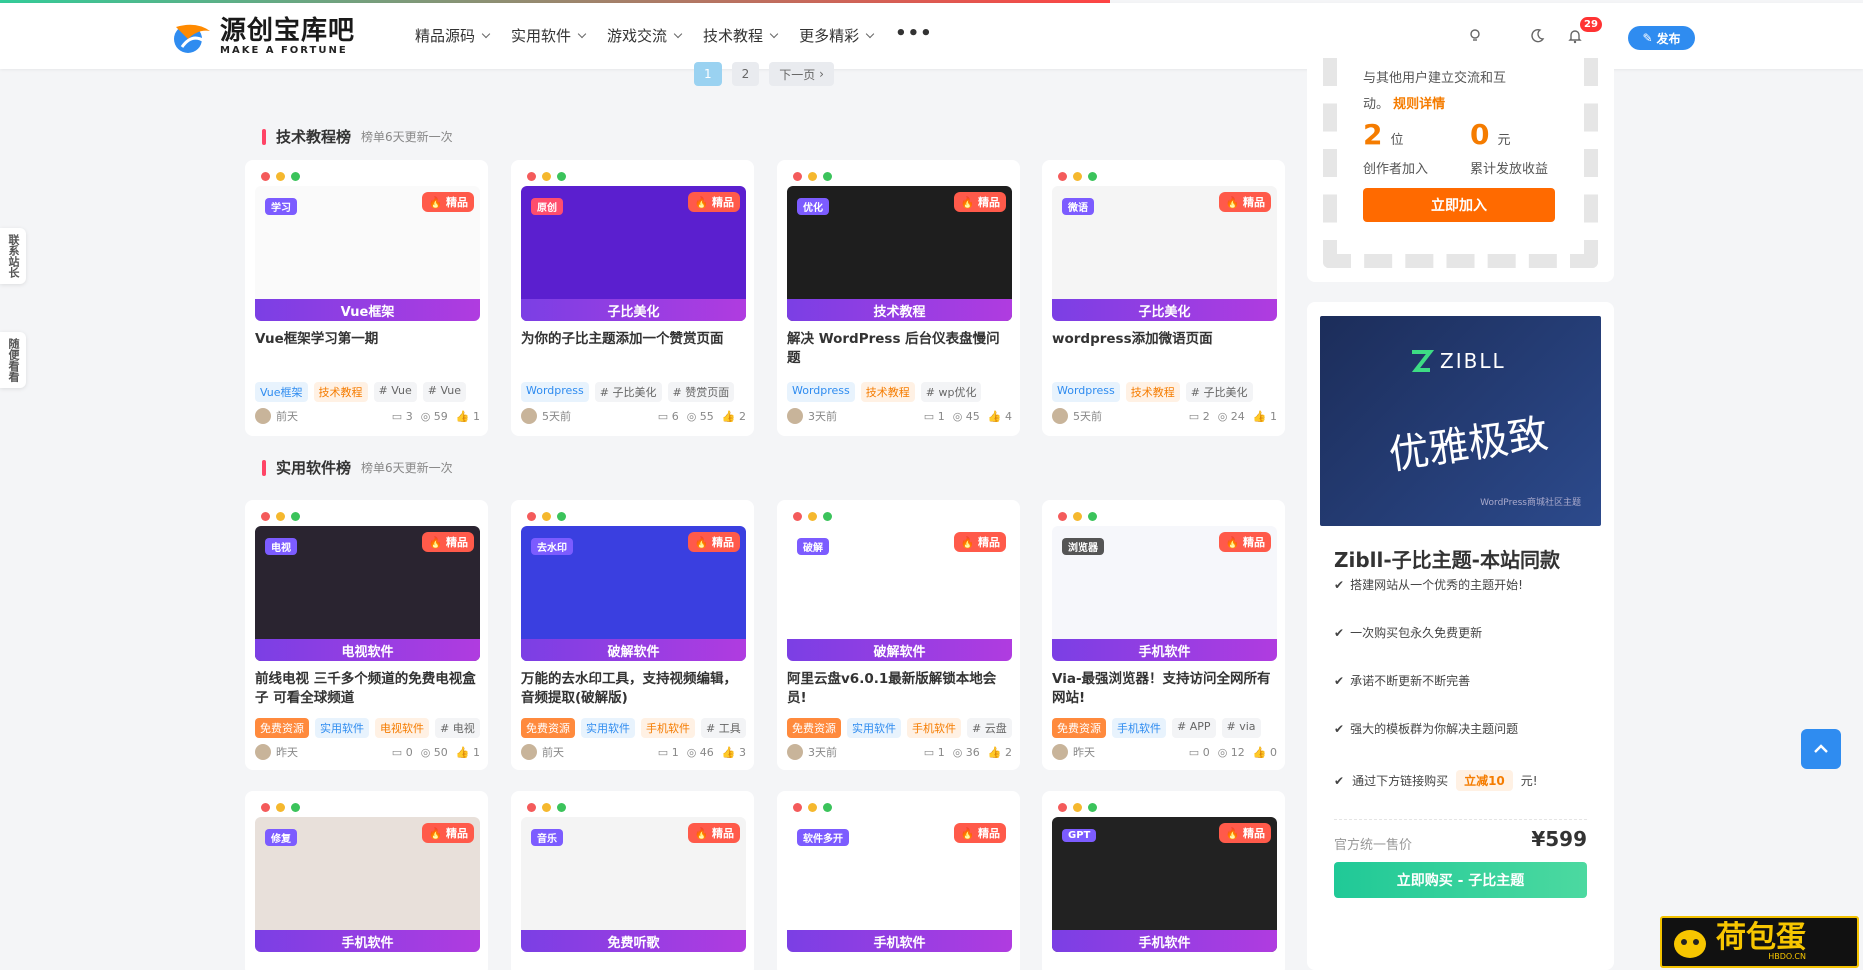 The image size is (1863, 970). I want to click on post-thumbnail: GPT 🔥 精品 手机软件, so click(1164, 884).